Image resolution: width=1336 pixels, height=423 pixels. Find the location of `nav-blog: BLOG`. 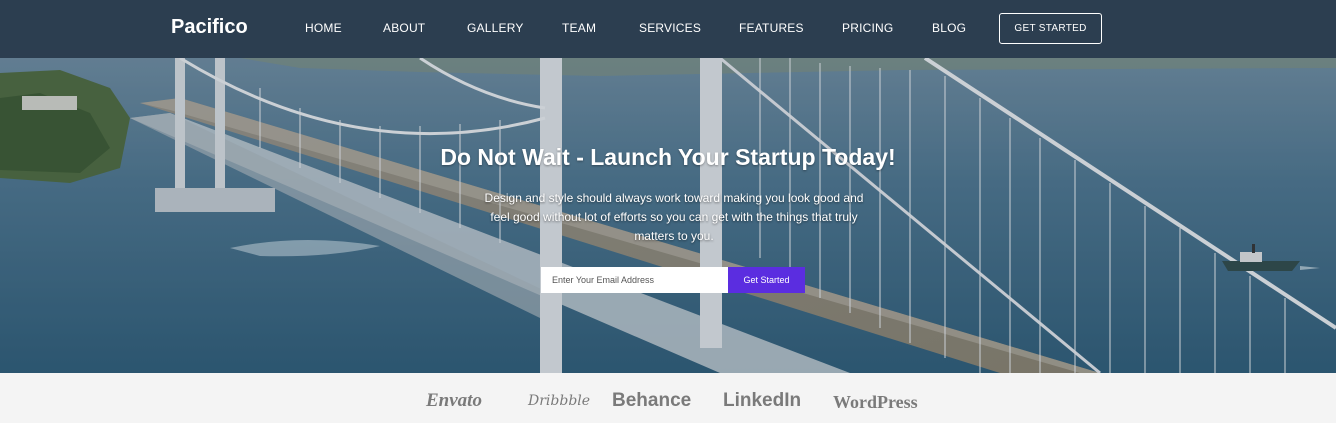

nav-blog: BLOG is located at coordinates (949, 28).